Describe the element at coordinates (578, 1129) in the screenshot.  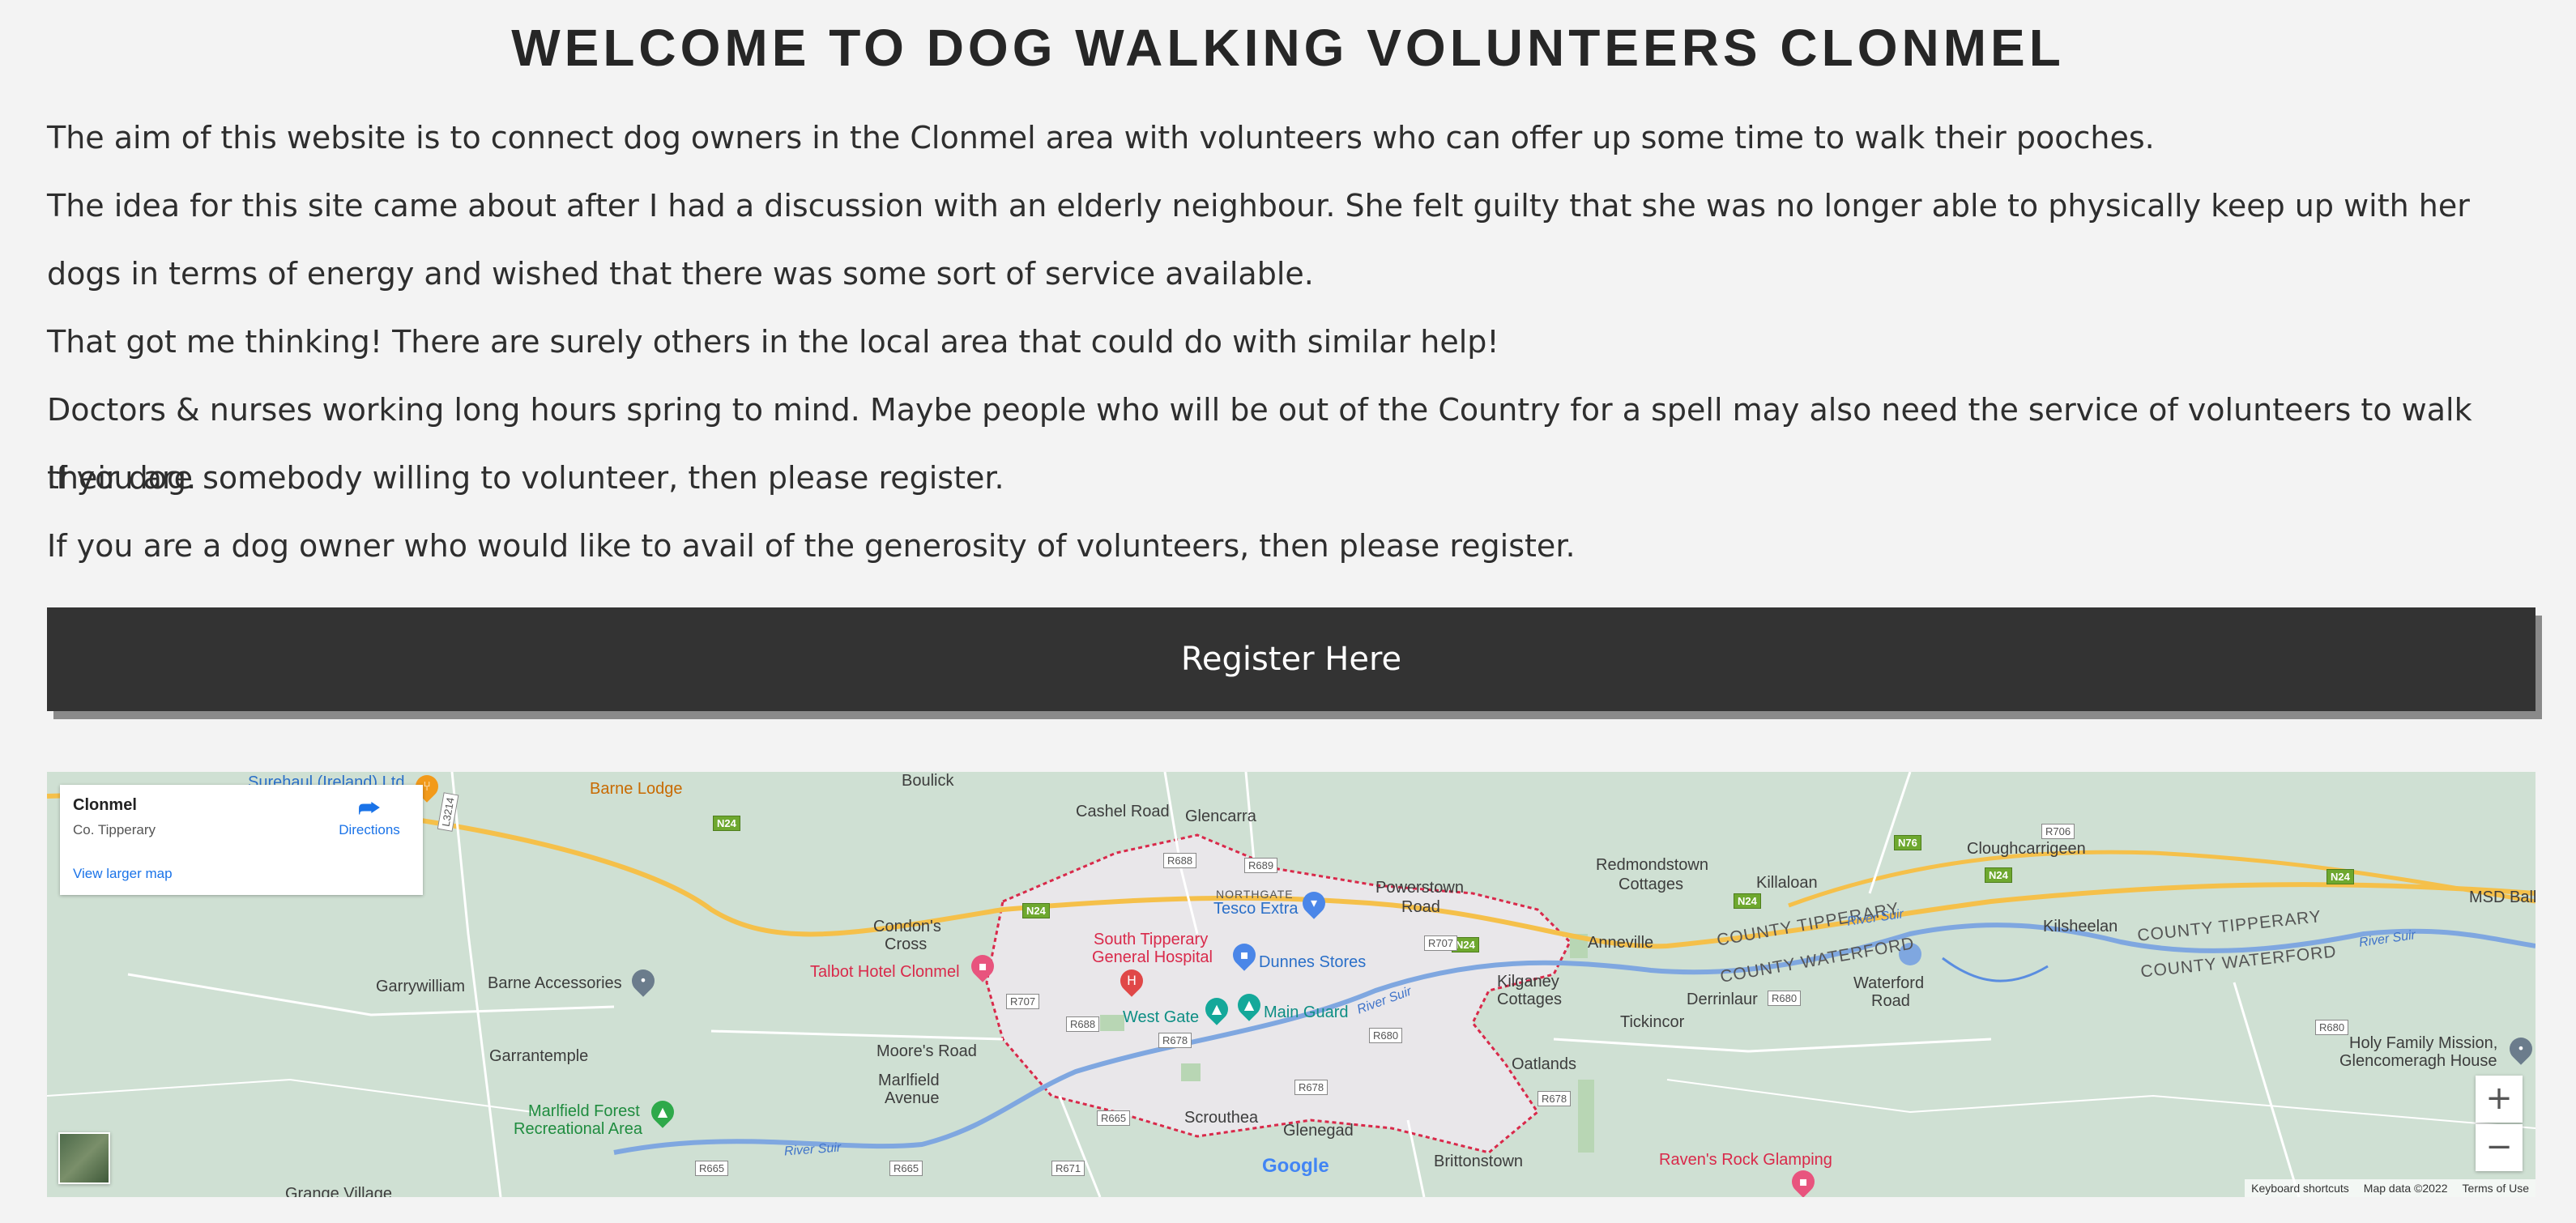
I see `map-label-marlfield-forest-2: Recreational Area` at that location.